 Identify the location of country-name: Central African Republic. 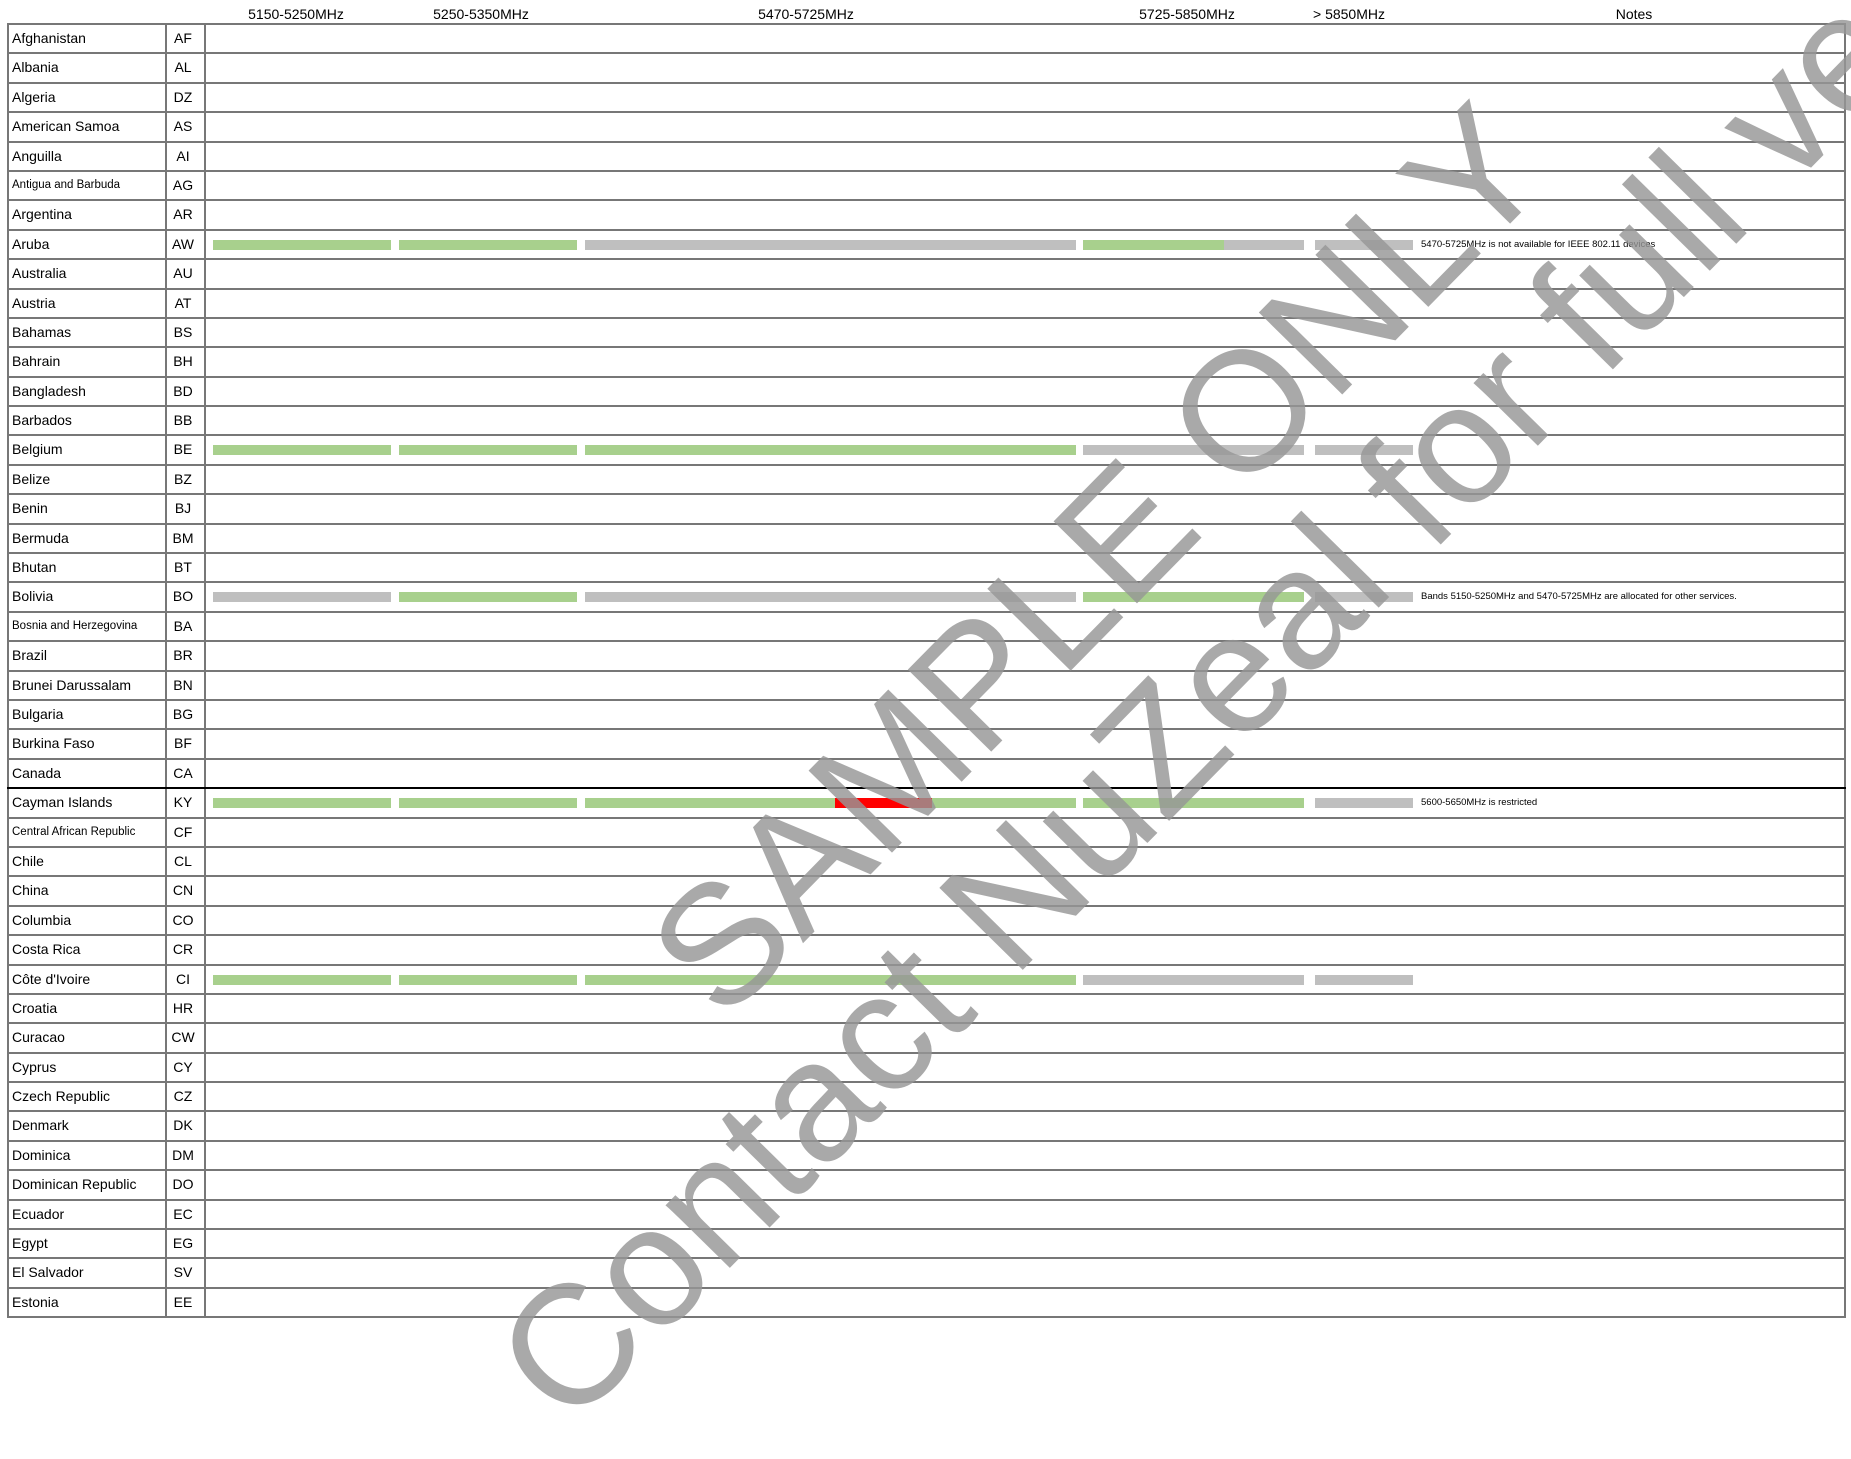
(87, 832).